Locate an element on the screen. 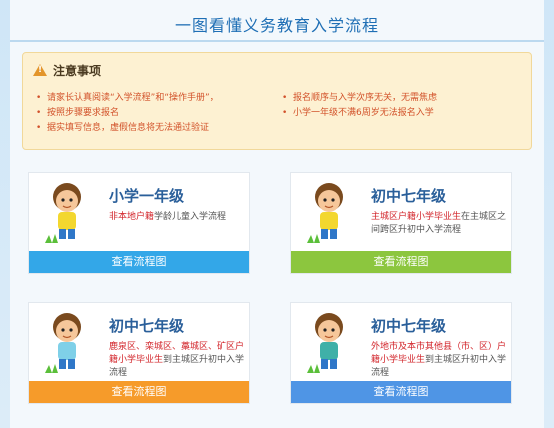  notice-list-right: 报名顺序与入学次序无关，无需焦虑 小学一年级不满6周岁无法报名入学 is located at coordinates (401, 106).